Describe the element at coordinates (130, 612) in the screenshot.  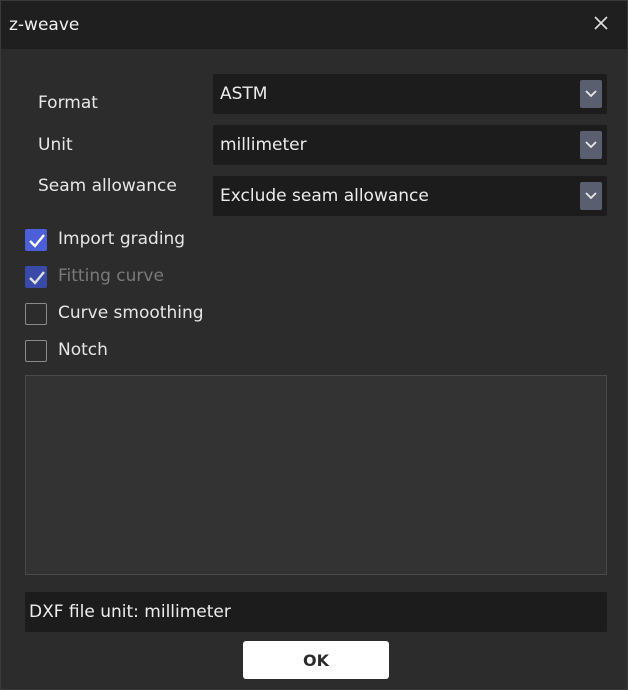
I see `dxf-unit-text: DXF file unit: millimeter` at that location.